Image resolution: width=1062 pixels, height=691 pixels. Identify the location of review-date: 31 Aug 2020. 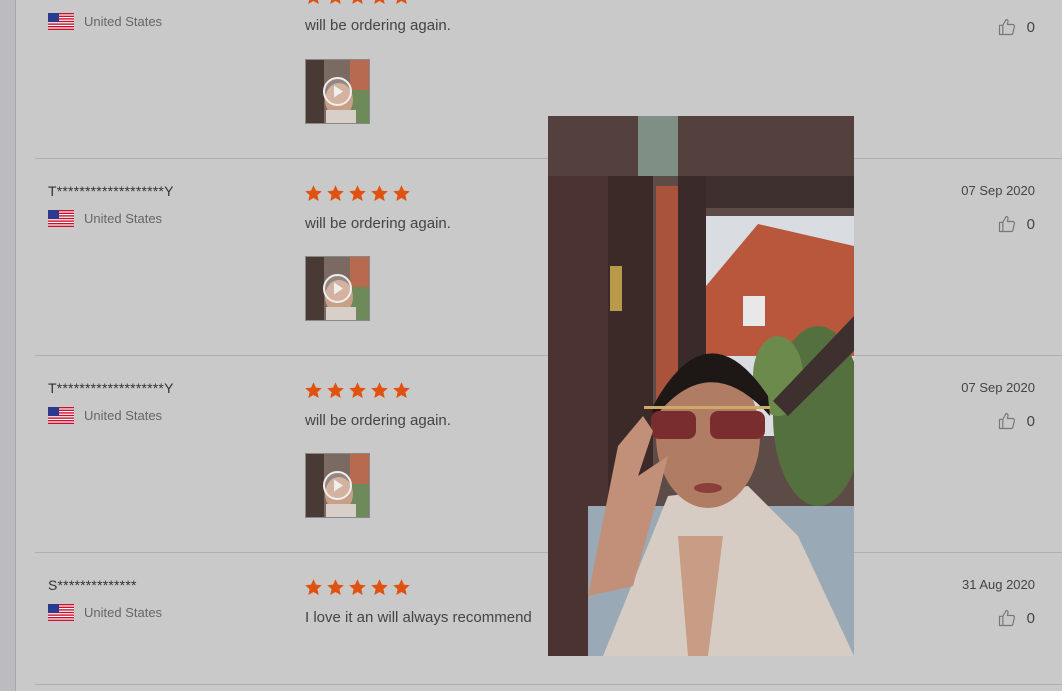
(998, 584).